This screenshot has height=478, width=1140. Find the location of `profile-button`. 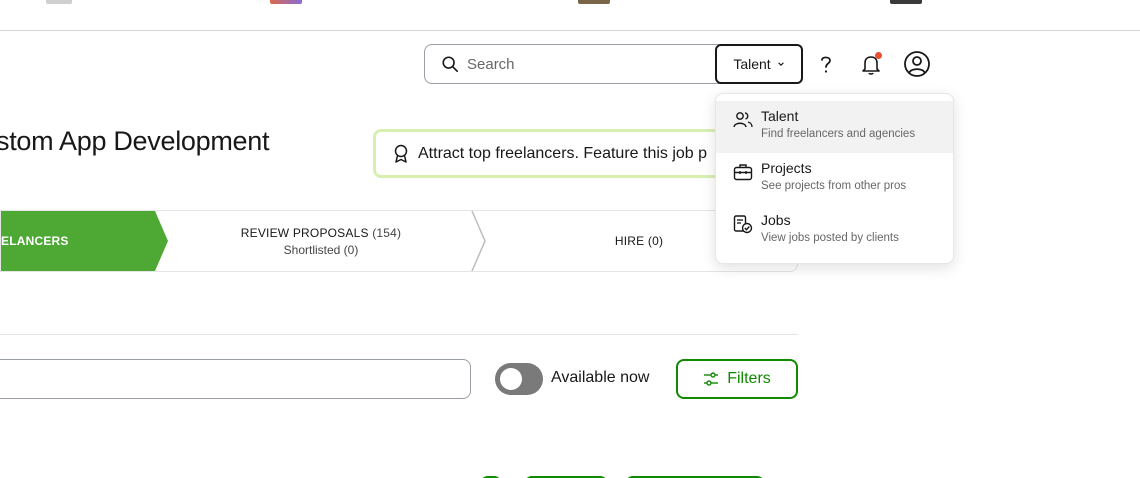

profile-button is located at coordinates (917, 64).